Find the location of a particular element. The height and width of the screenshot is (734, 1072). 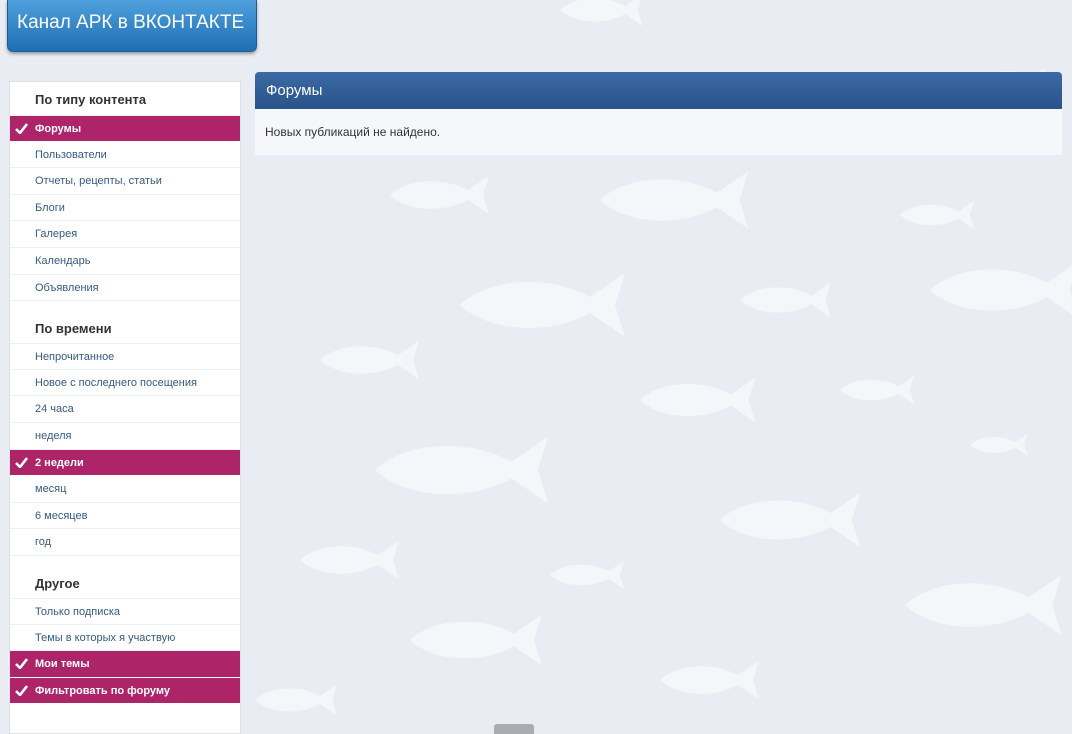

section-title-other: Другое is located at coordinates (57, 583).